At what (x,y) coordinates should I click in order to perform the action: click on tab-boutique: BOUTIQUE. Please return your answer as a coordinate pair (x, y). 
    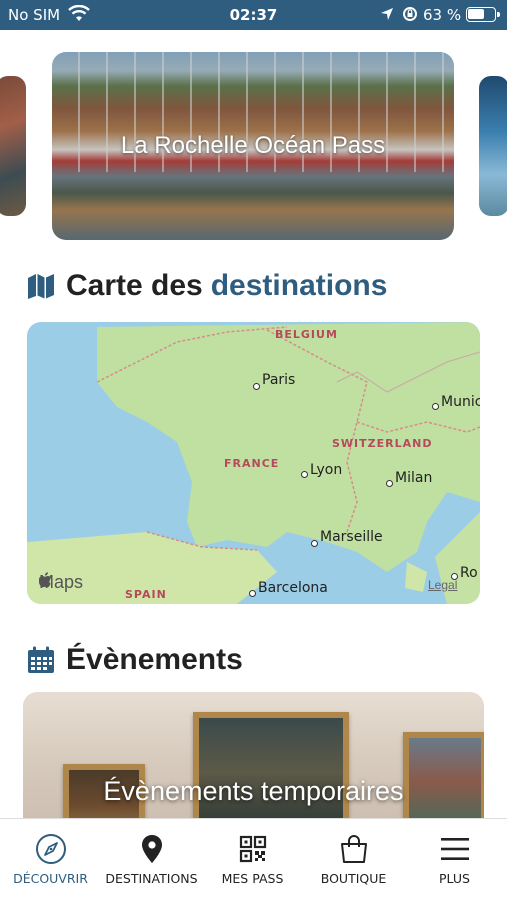
    Looking at the image, I should click on (353, 860).